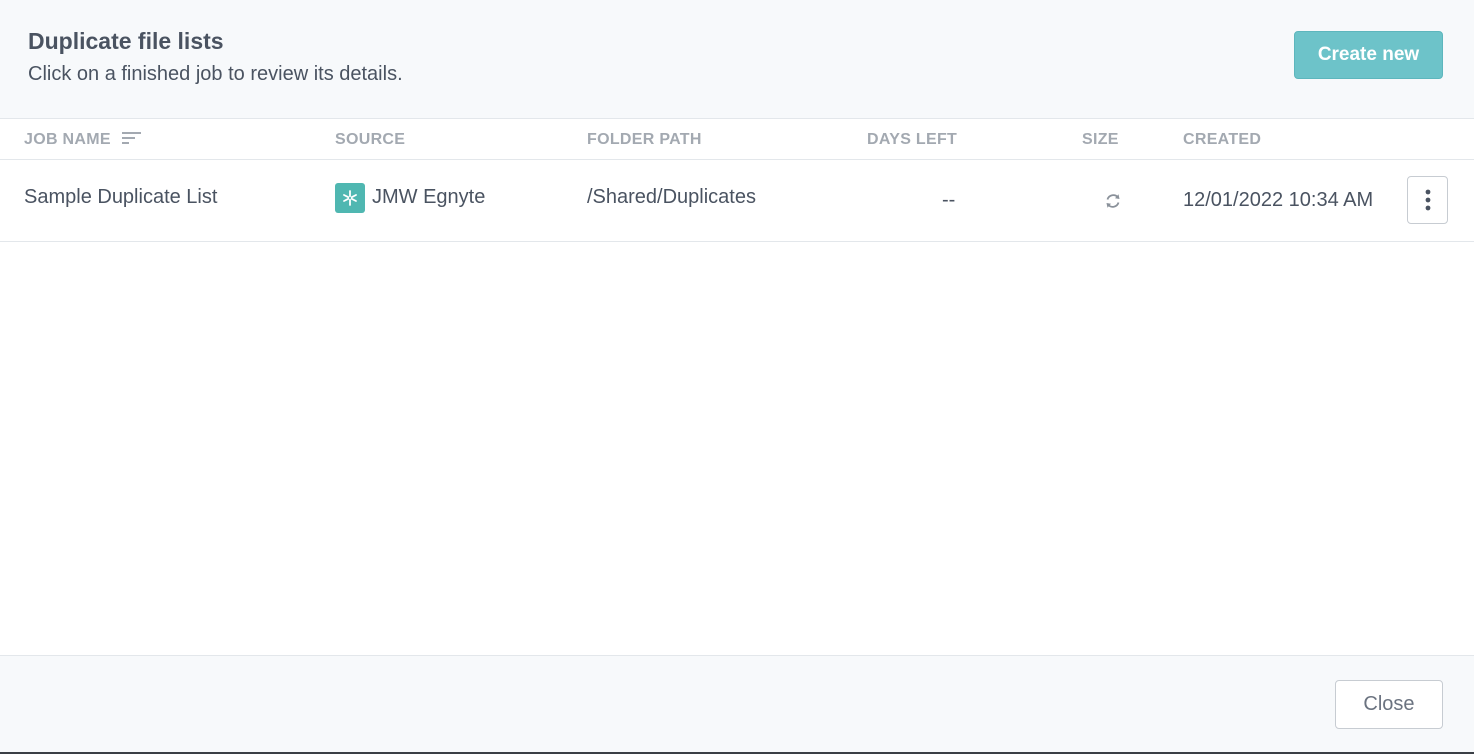  What do you see at coordinates (350, 198) in the screenshot?
I see `egnyte-icon` at bounding box center [350, 198].